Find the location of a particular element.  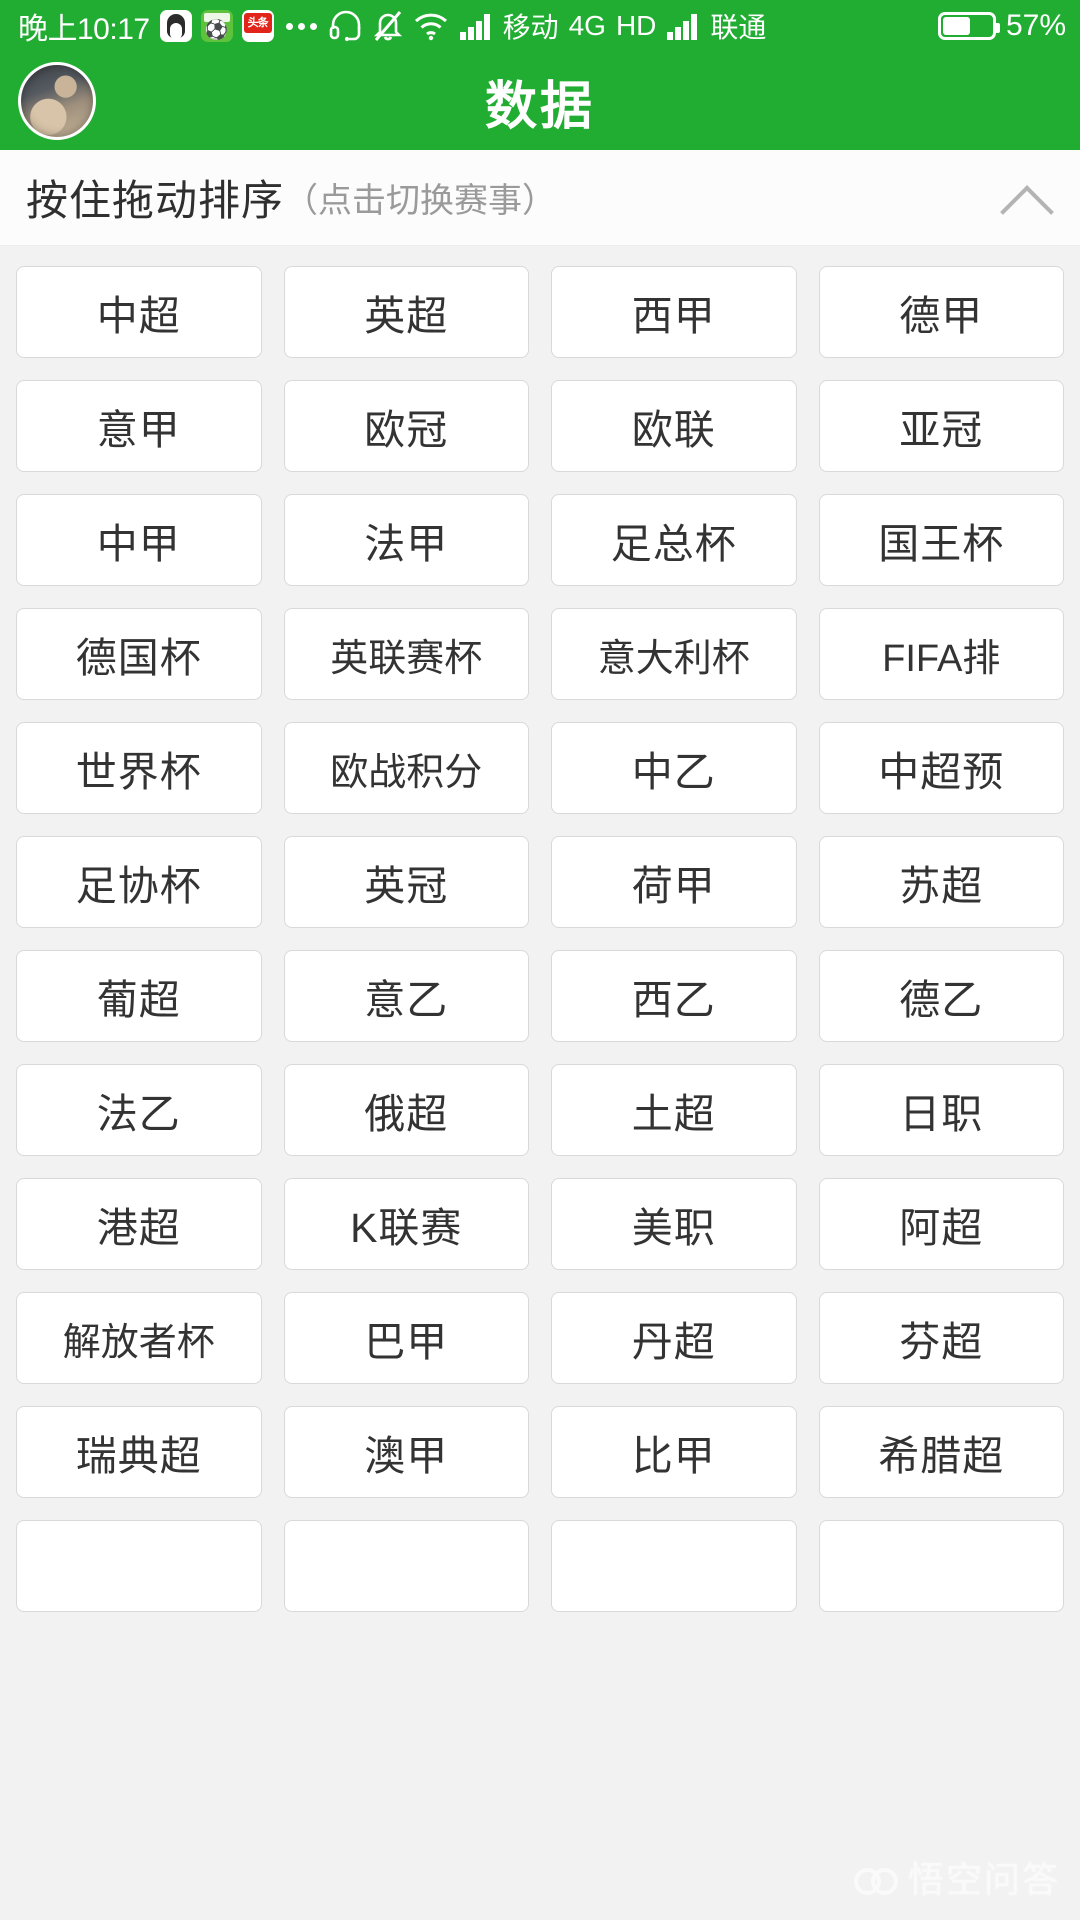

league-cell: 解放者杯 is located at coordinates (139, 1338).